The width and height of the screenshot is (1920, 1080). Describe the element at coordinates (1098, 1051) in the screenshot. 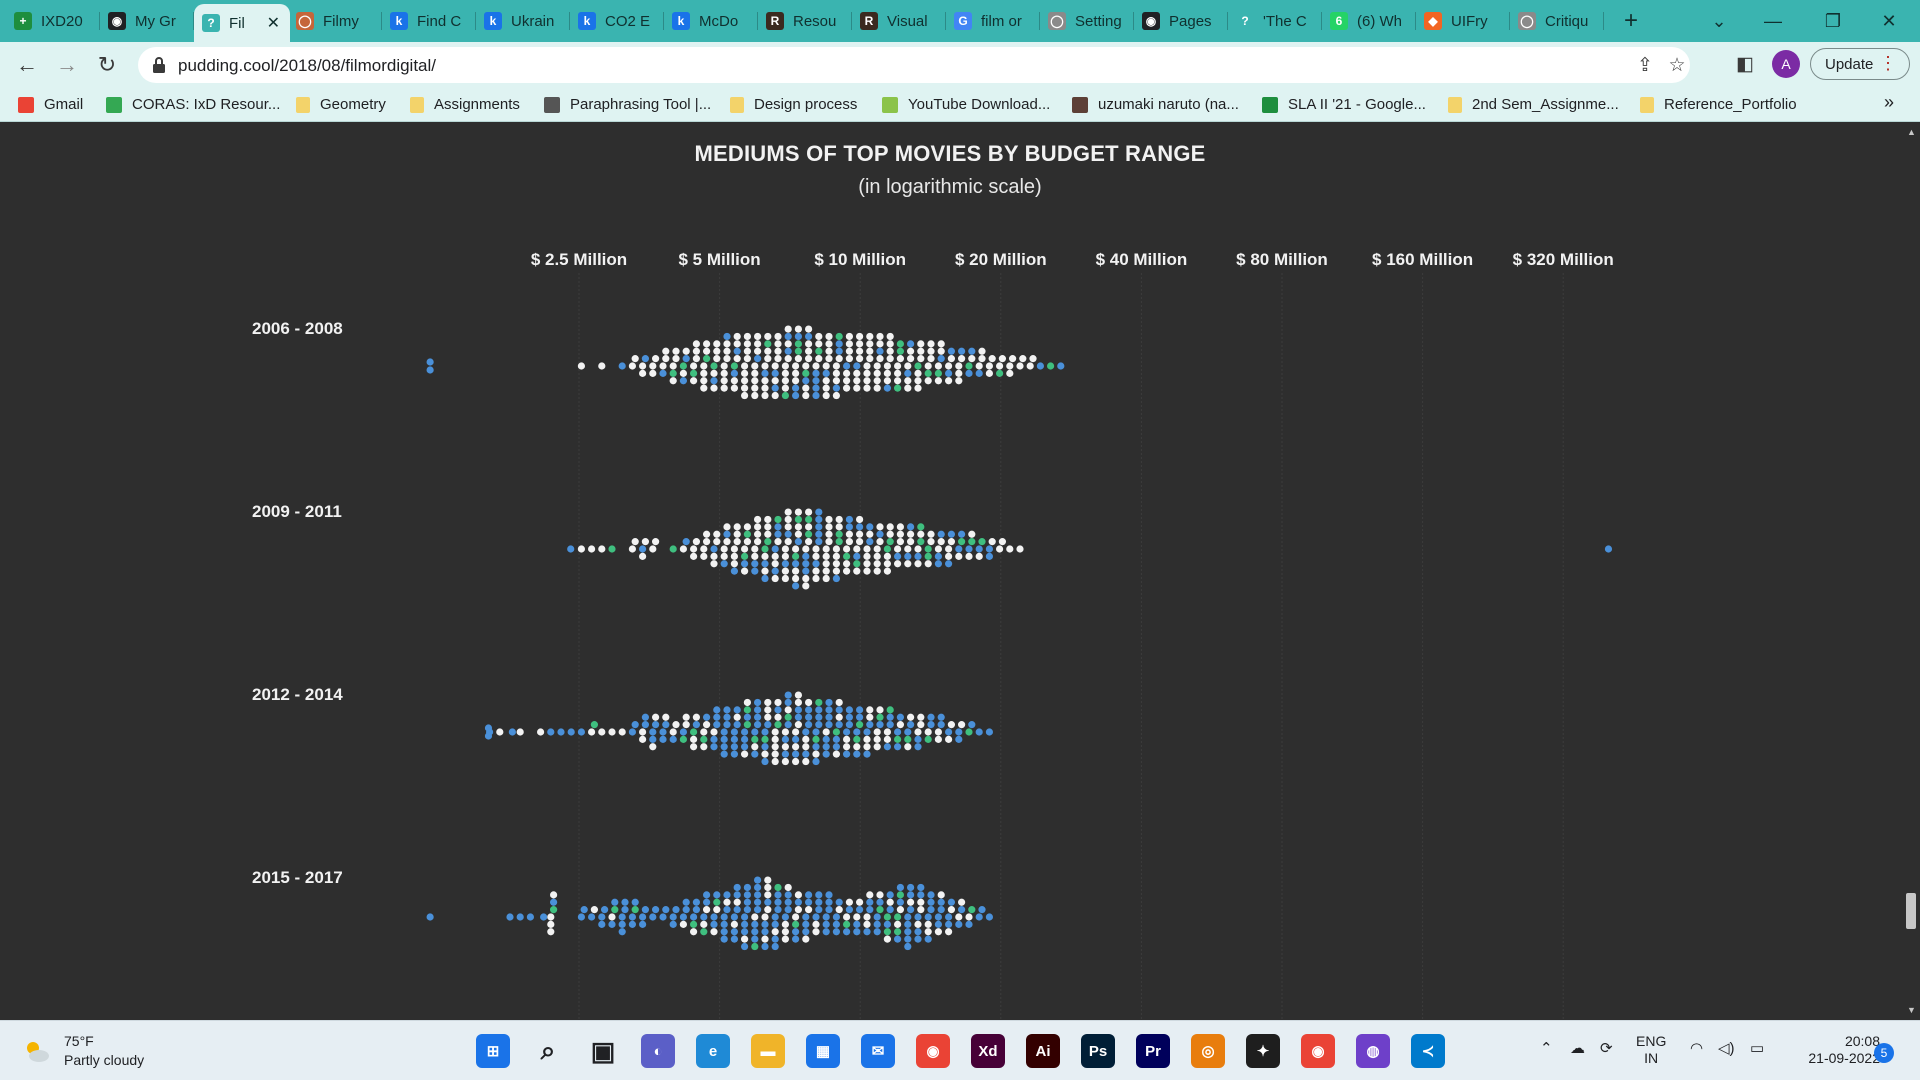

I see `photoshop-icon: Ps` at that location.